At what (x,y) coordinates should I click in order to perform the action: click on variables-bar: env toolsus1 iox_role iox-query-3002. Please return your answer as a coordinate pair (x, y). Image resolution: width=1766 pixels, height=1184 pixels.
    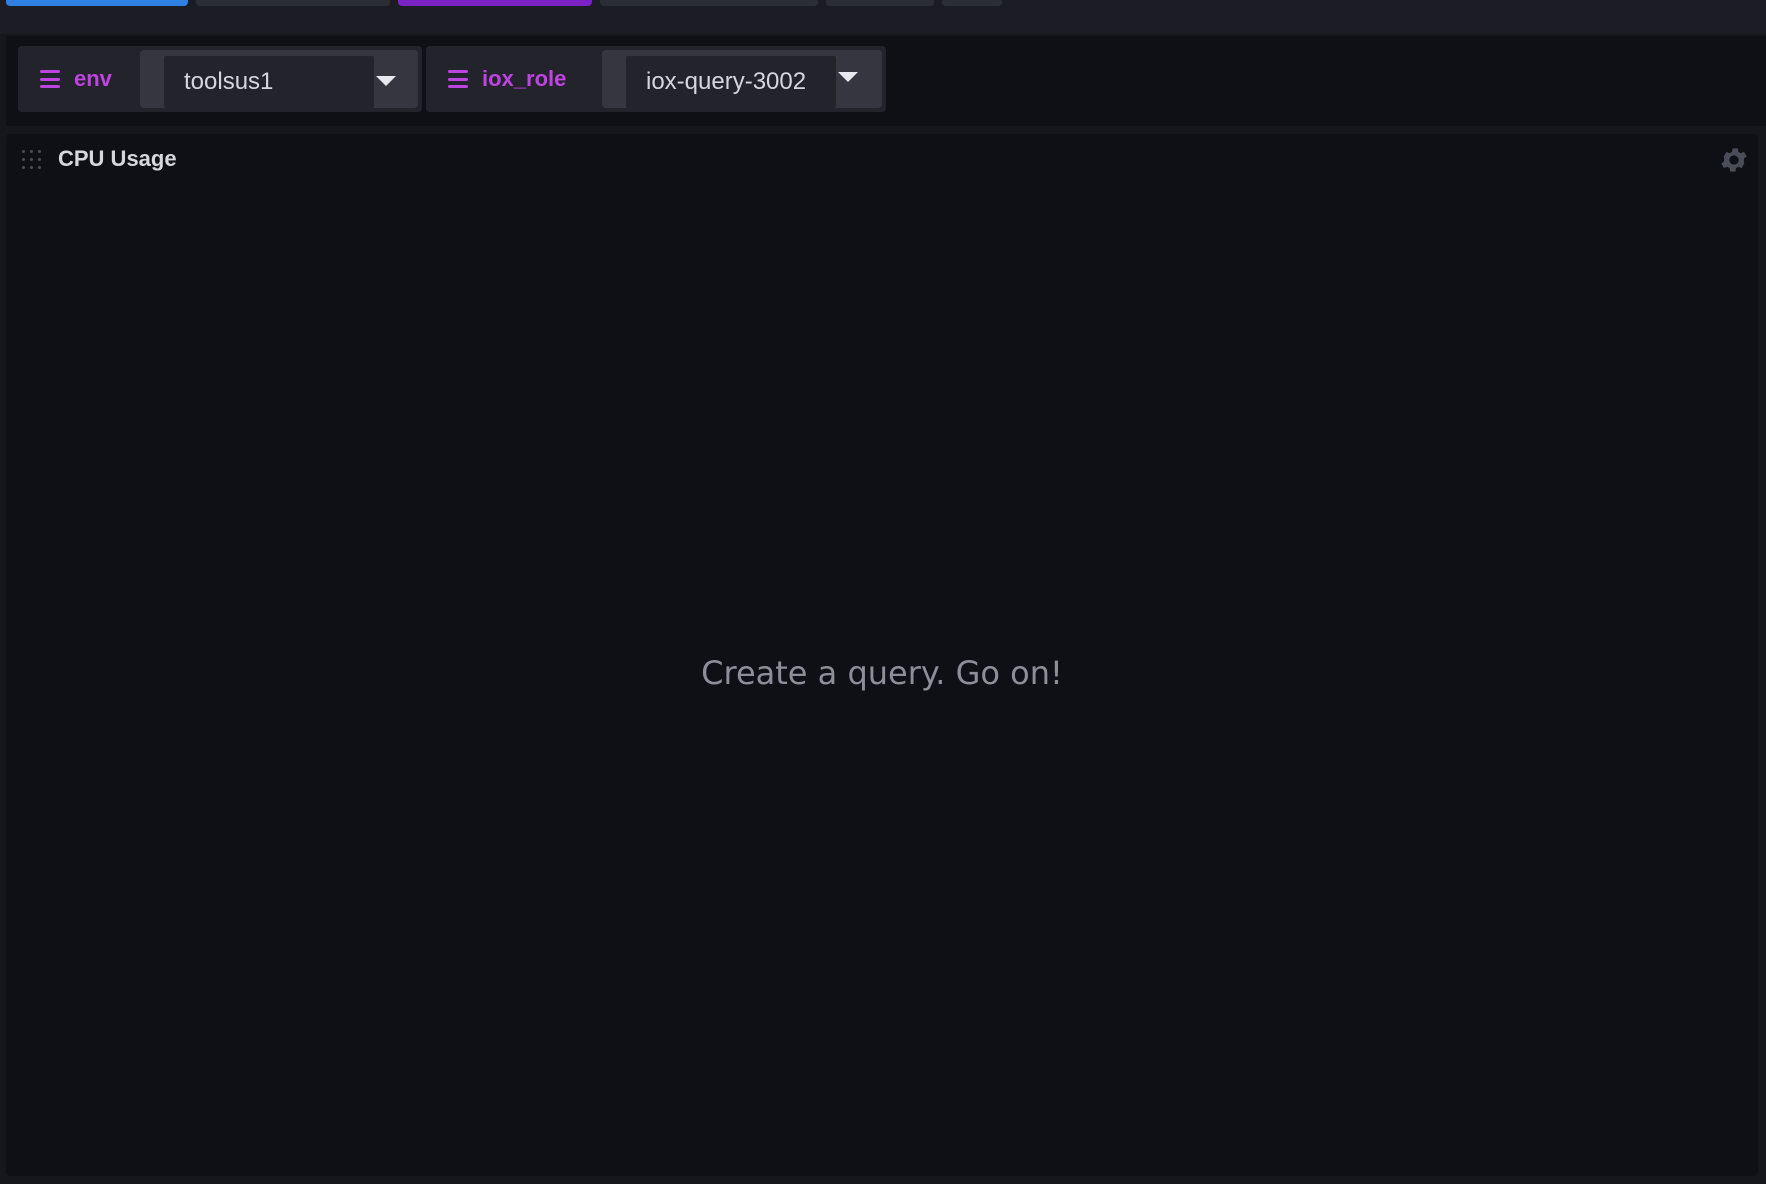
    Looking at the image, I should click on (886, 81).